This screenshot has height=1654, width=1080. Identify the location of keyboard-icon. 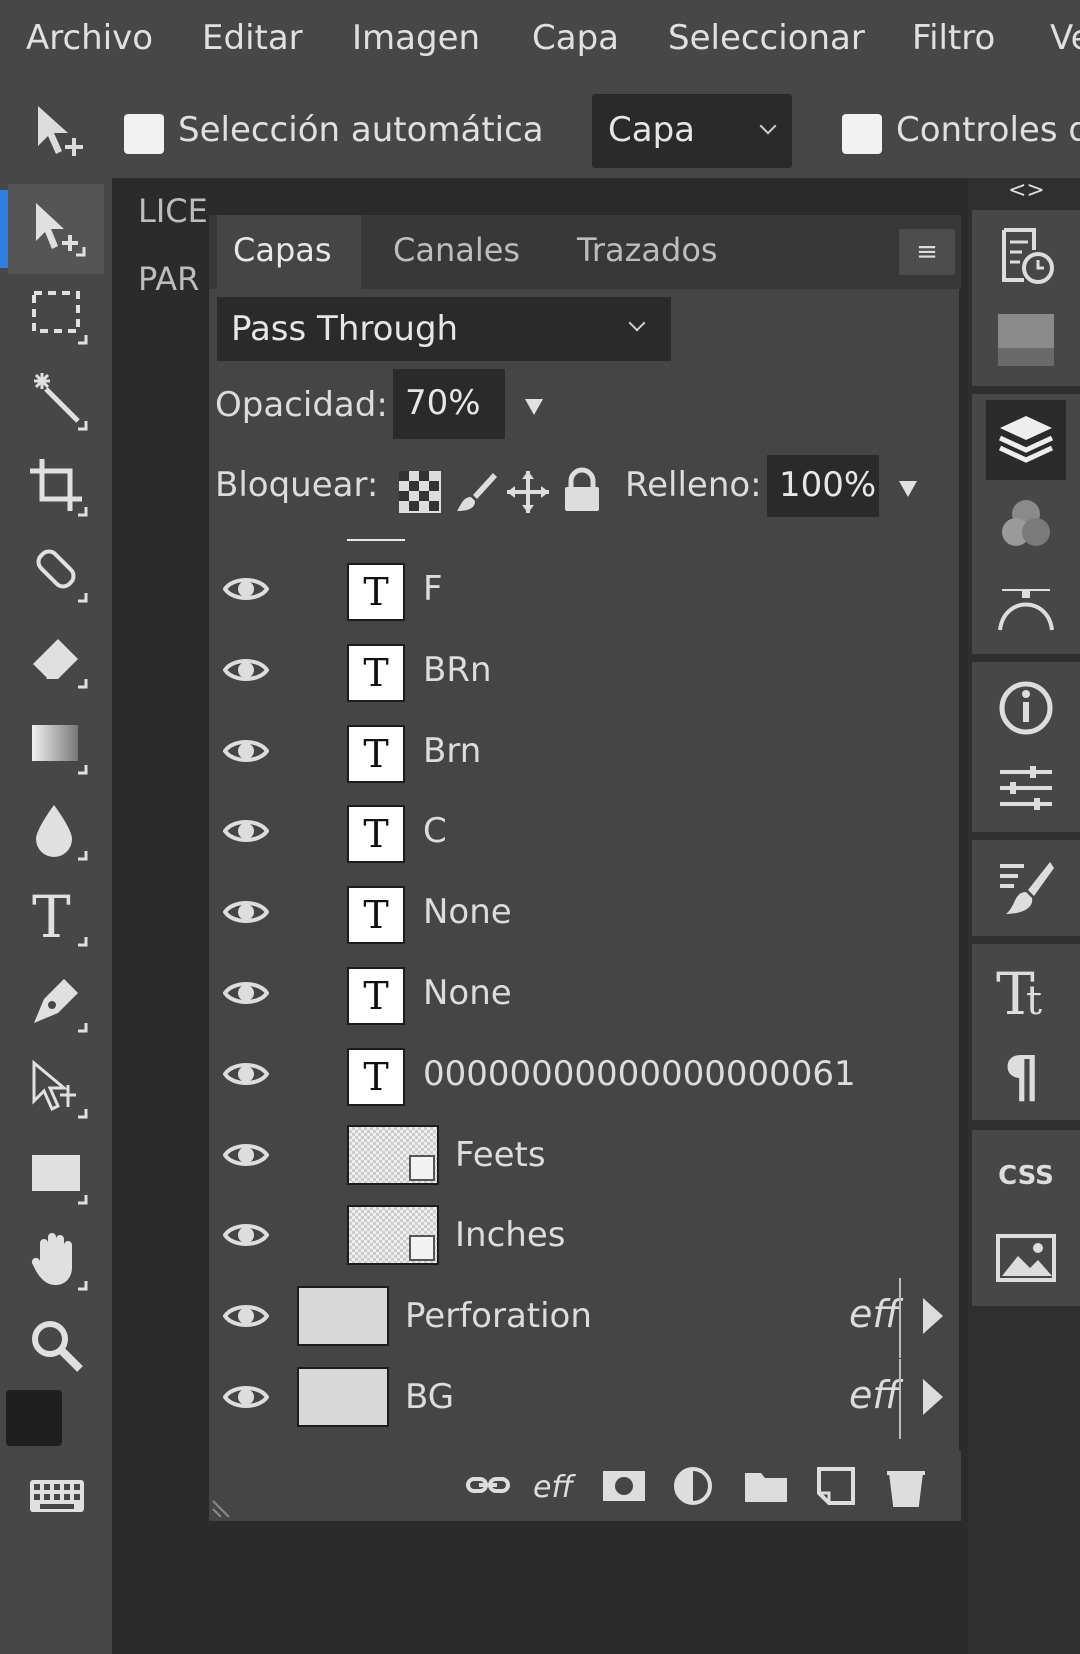
(57, 1496).